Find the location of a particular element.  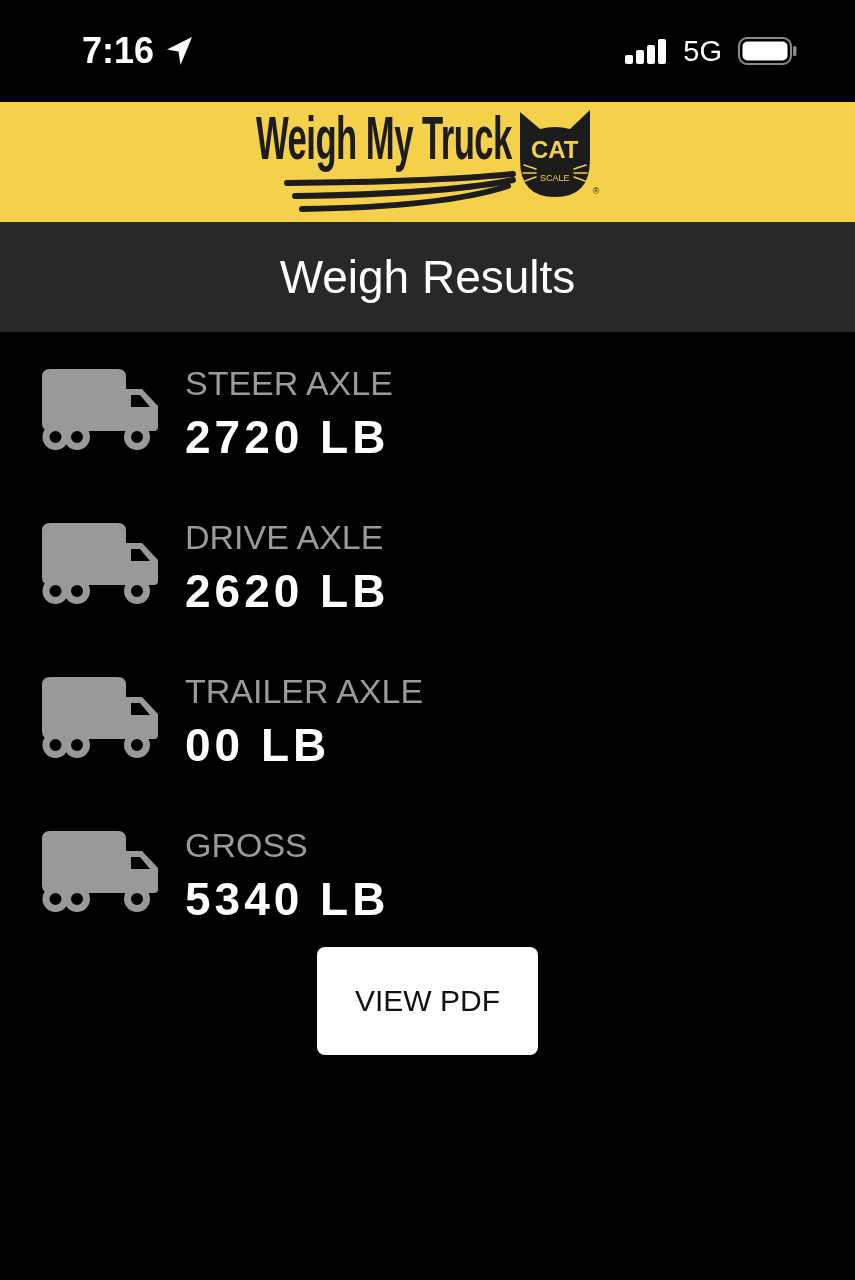

location-arrow-icon is located at coordinates (180, 51).